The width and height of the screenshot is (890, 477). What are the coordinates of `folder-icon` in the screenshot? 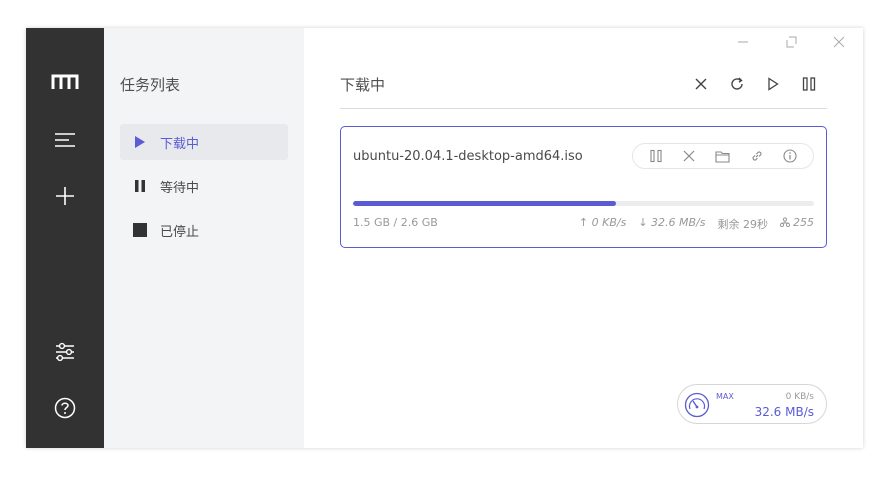 It's located at (723, 156).